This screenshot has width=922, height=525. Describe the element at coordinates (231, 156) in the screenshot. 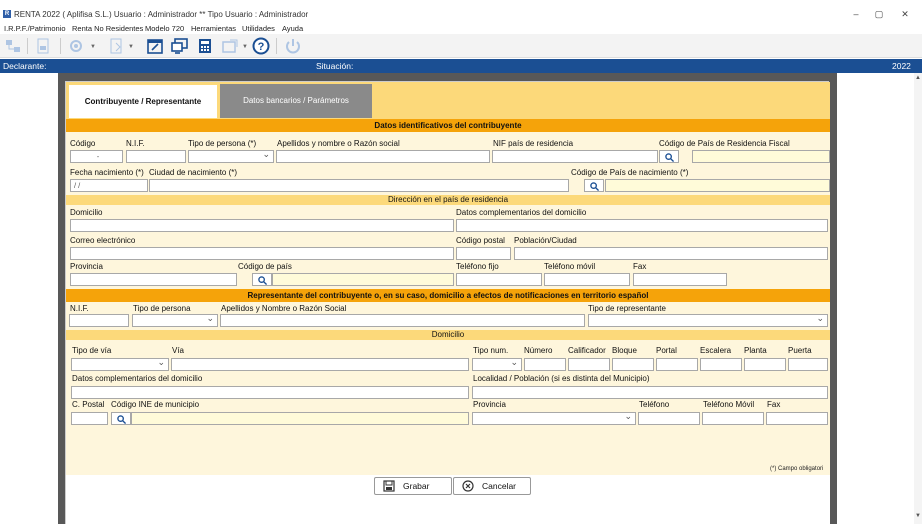

I see `tipo-persona-select` at that location.